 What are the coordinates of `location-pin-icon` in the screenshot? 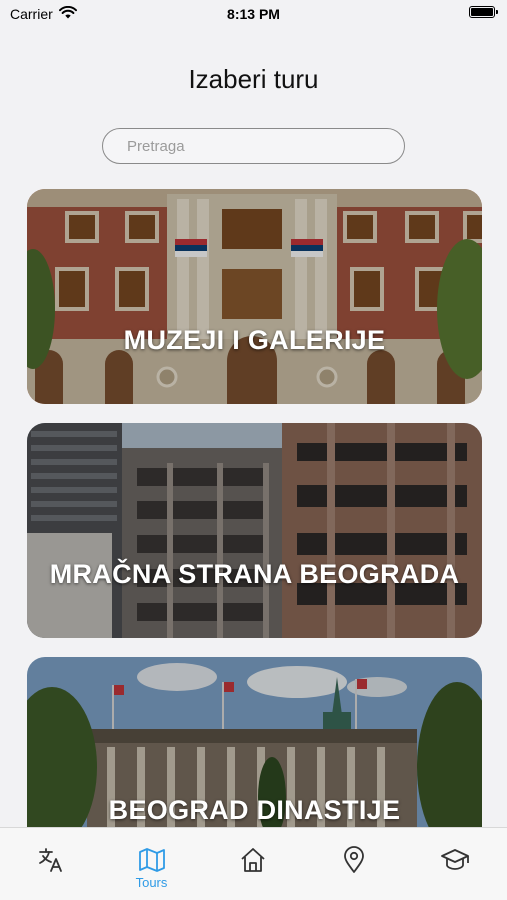 It's located at (354, 860).